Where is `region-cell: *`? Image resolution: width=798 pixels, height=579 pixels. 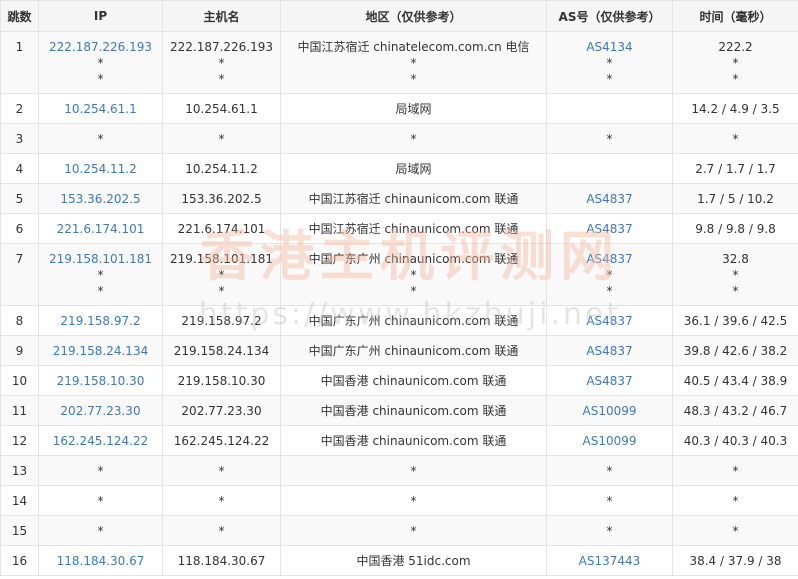 region-cell: * is located at coordinates (413, 470).